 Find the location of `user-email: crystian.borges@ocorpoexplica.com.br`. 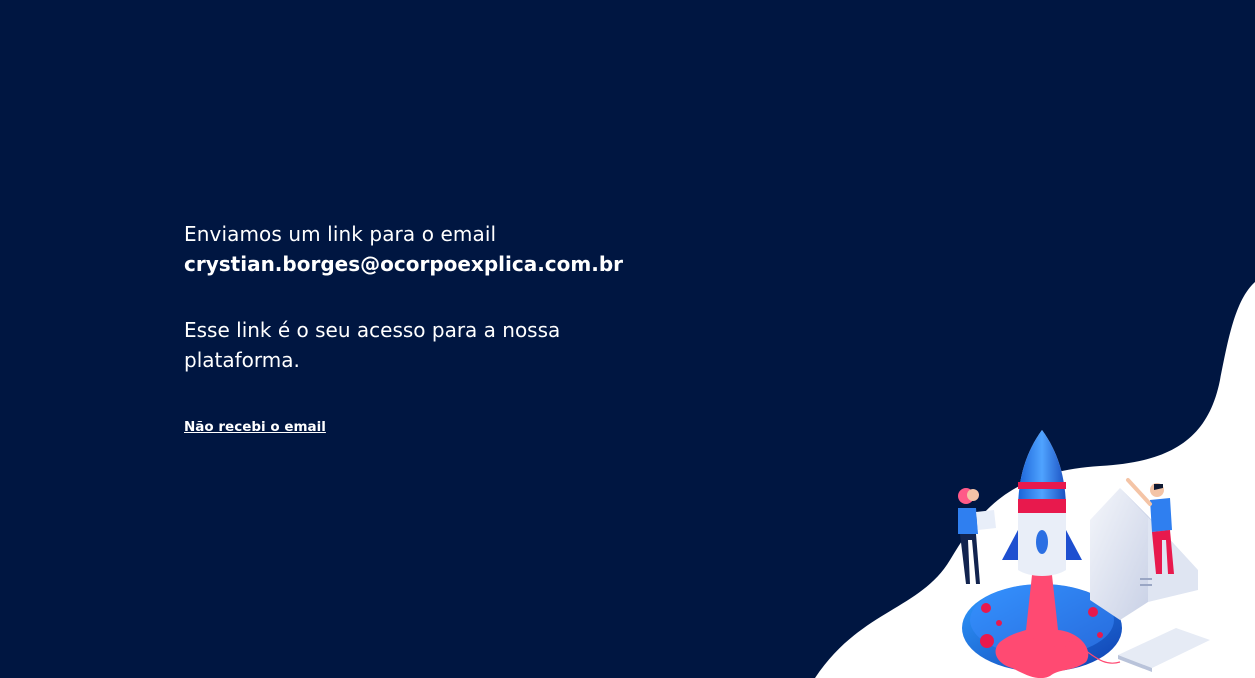

user-email: crystian.borges@ocorpoexplica.com.br is located at coordinates (404, 264).